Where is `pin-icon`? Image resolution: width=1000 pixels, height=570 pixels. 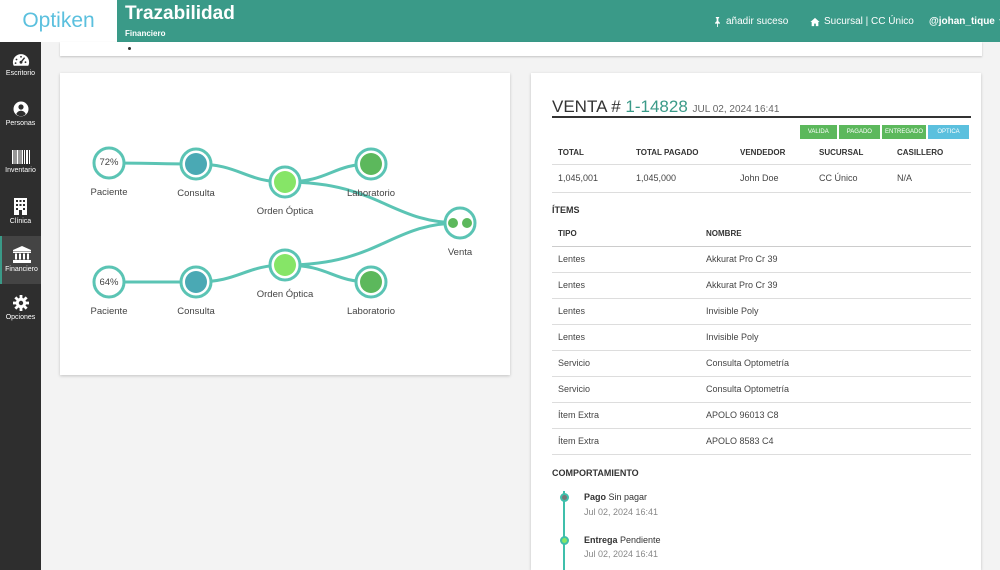 pin-icon is located at coordinates (717, 21).